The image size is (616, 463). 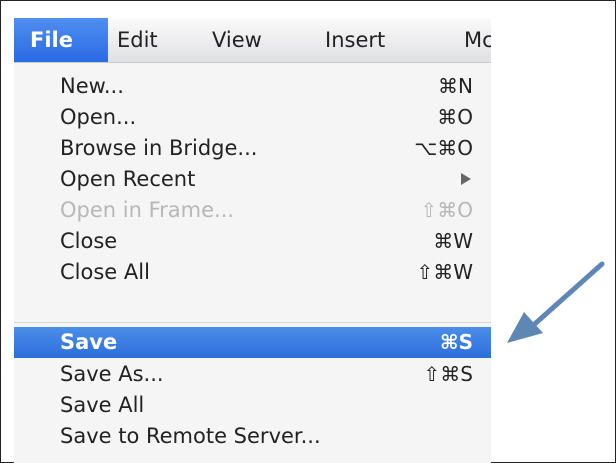 I want to click on menu-item-browse-in-bridge: Browse in Bridge... ⌥⌘O, so click(x=252, y=148).